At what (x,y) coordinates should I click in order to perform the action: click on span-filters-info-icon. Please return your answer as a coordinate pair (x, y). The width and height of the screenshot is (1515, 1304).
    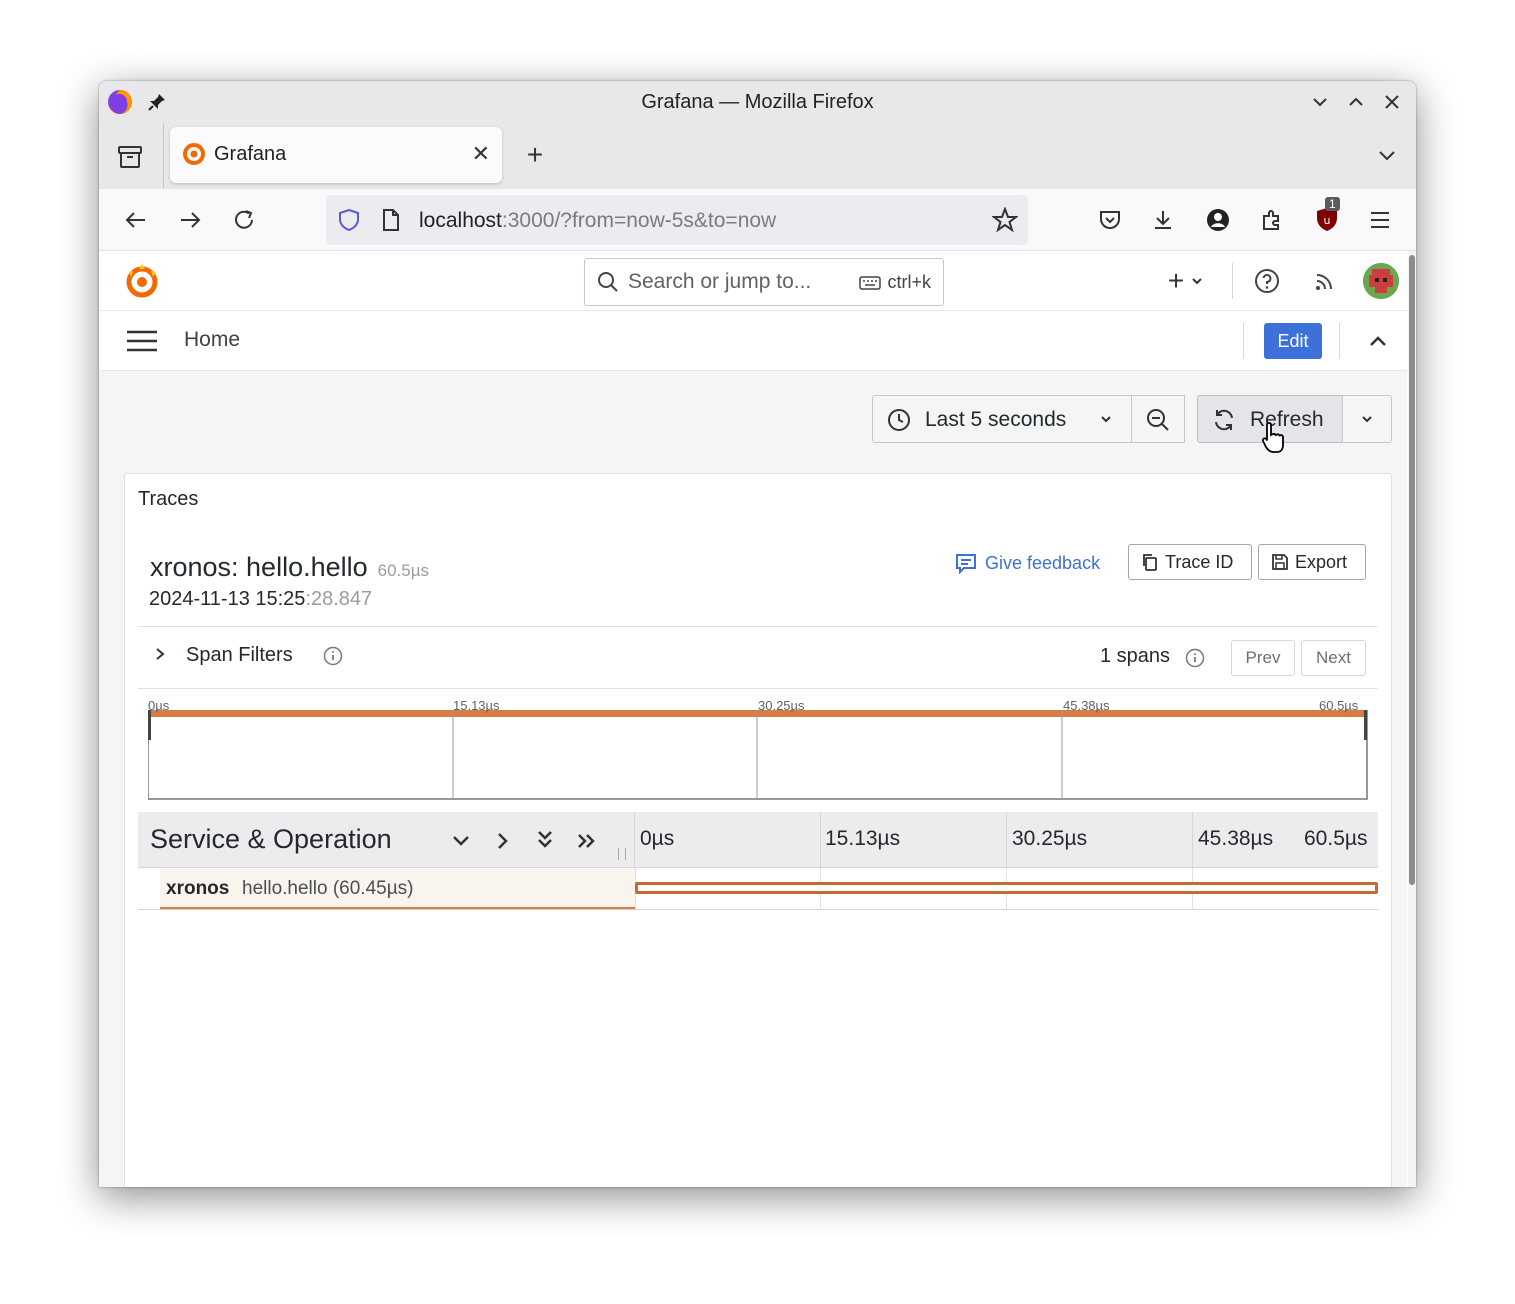
    Looking at the image, I should click on (333, 658).